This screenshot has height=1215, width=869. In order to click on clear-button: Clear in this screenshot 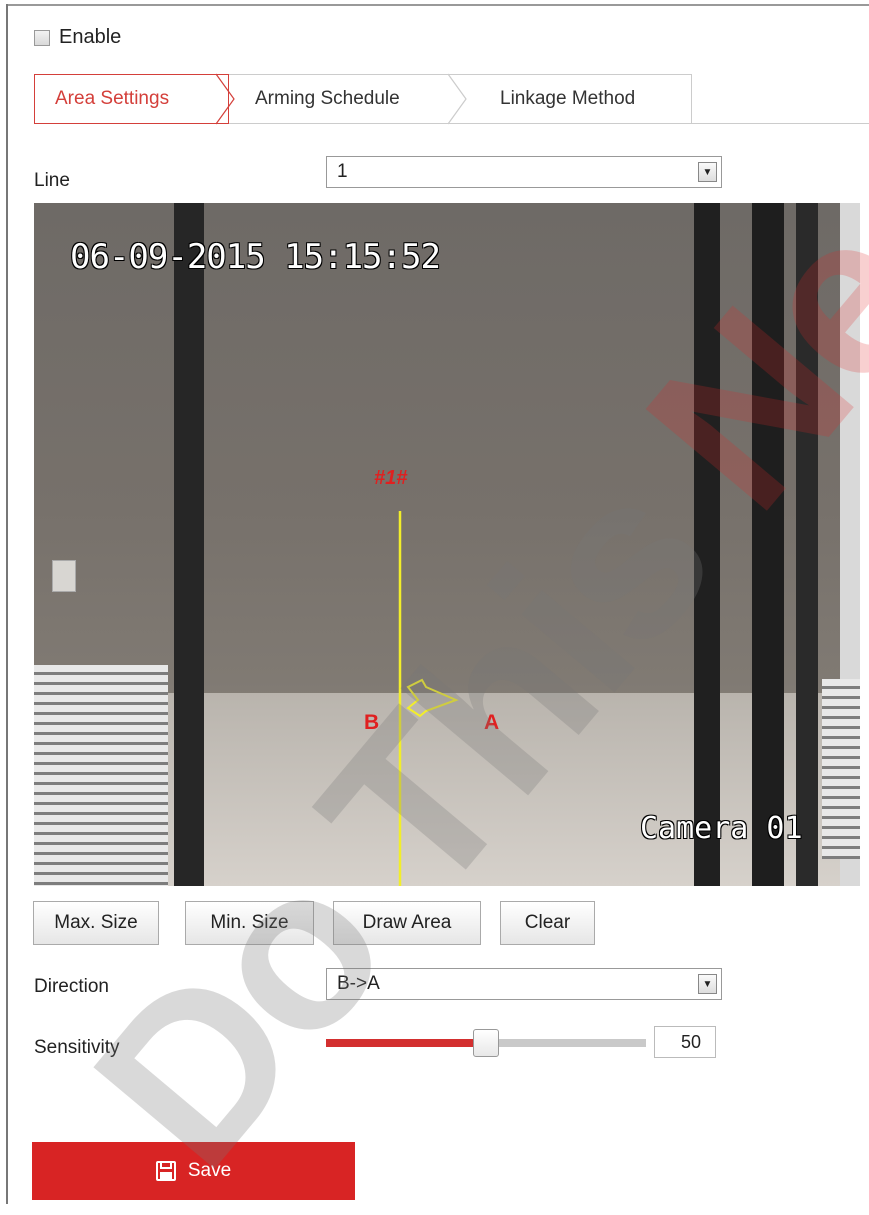, I will do `click(547, 923)`.